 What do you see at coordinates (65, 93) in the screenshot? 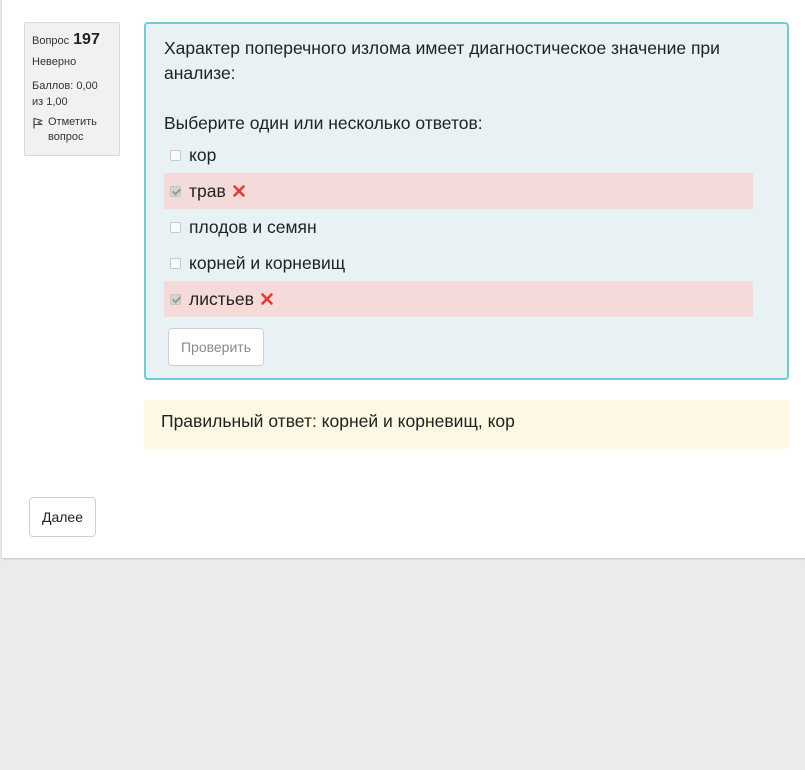
I see `question-grade: Баллов: 0,00 из 1,00` at bounding box center [65, 93].